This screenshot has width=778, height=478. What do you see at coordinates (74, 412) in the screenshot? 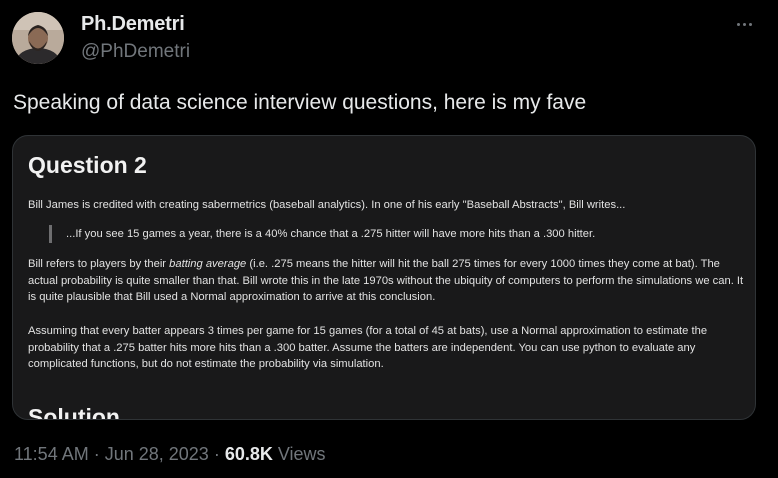
I see `solution-heading: Solution` at bounding box center [74, 412].